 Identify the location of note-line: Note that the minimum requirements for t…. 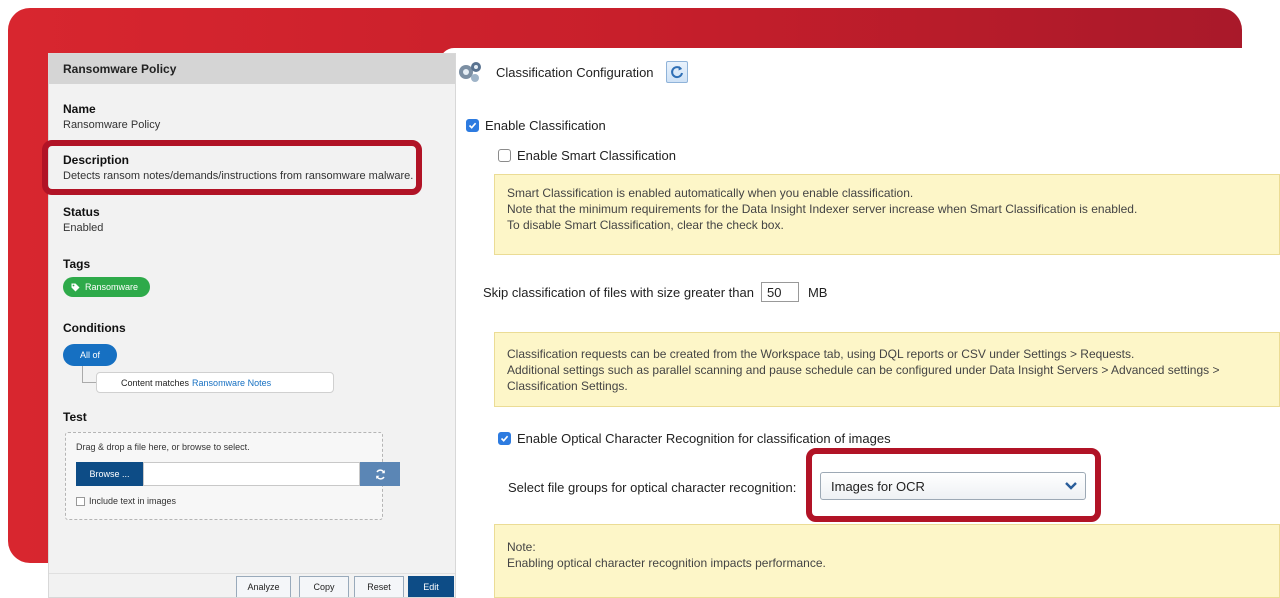
(822, 209).